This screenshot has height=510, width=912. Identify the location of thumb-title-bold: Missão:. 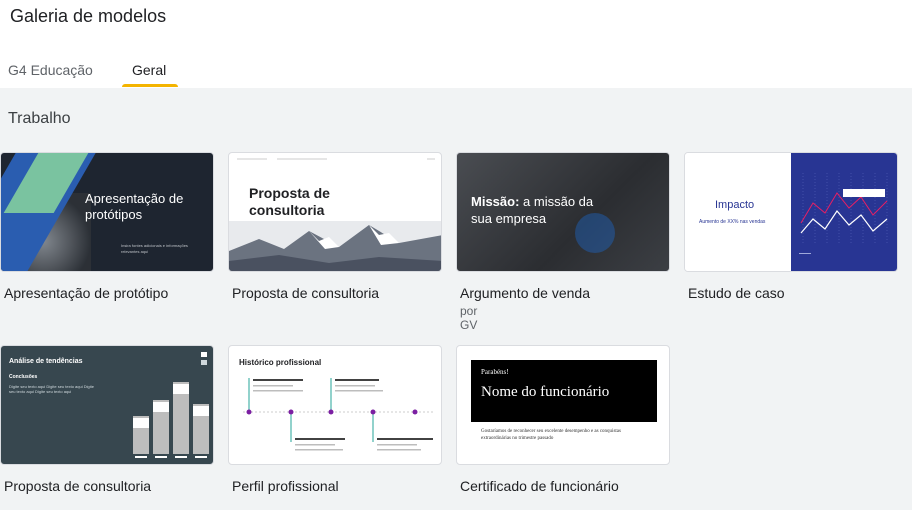
(495, 201).